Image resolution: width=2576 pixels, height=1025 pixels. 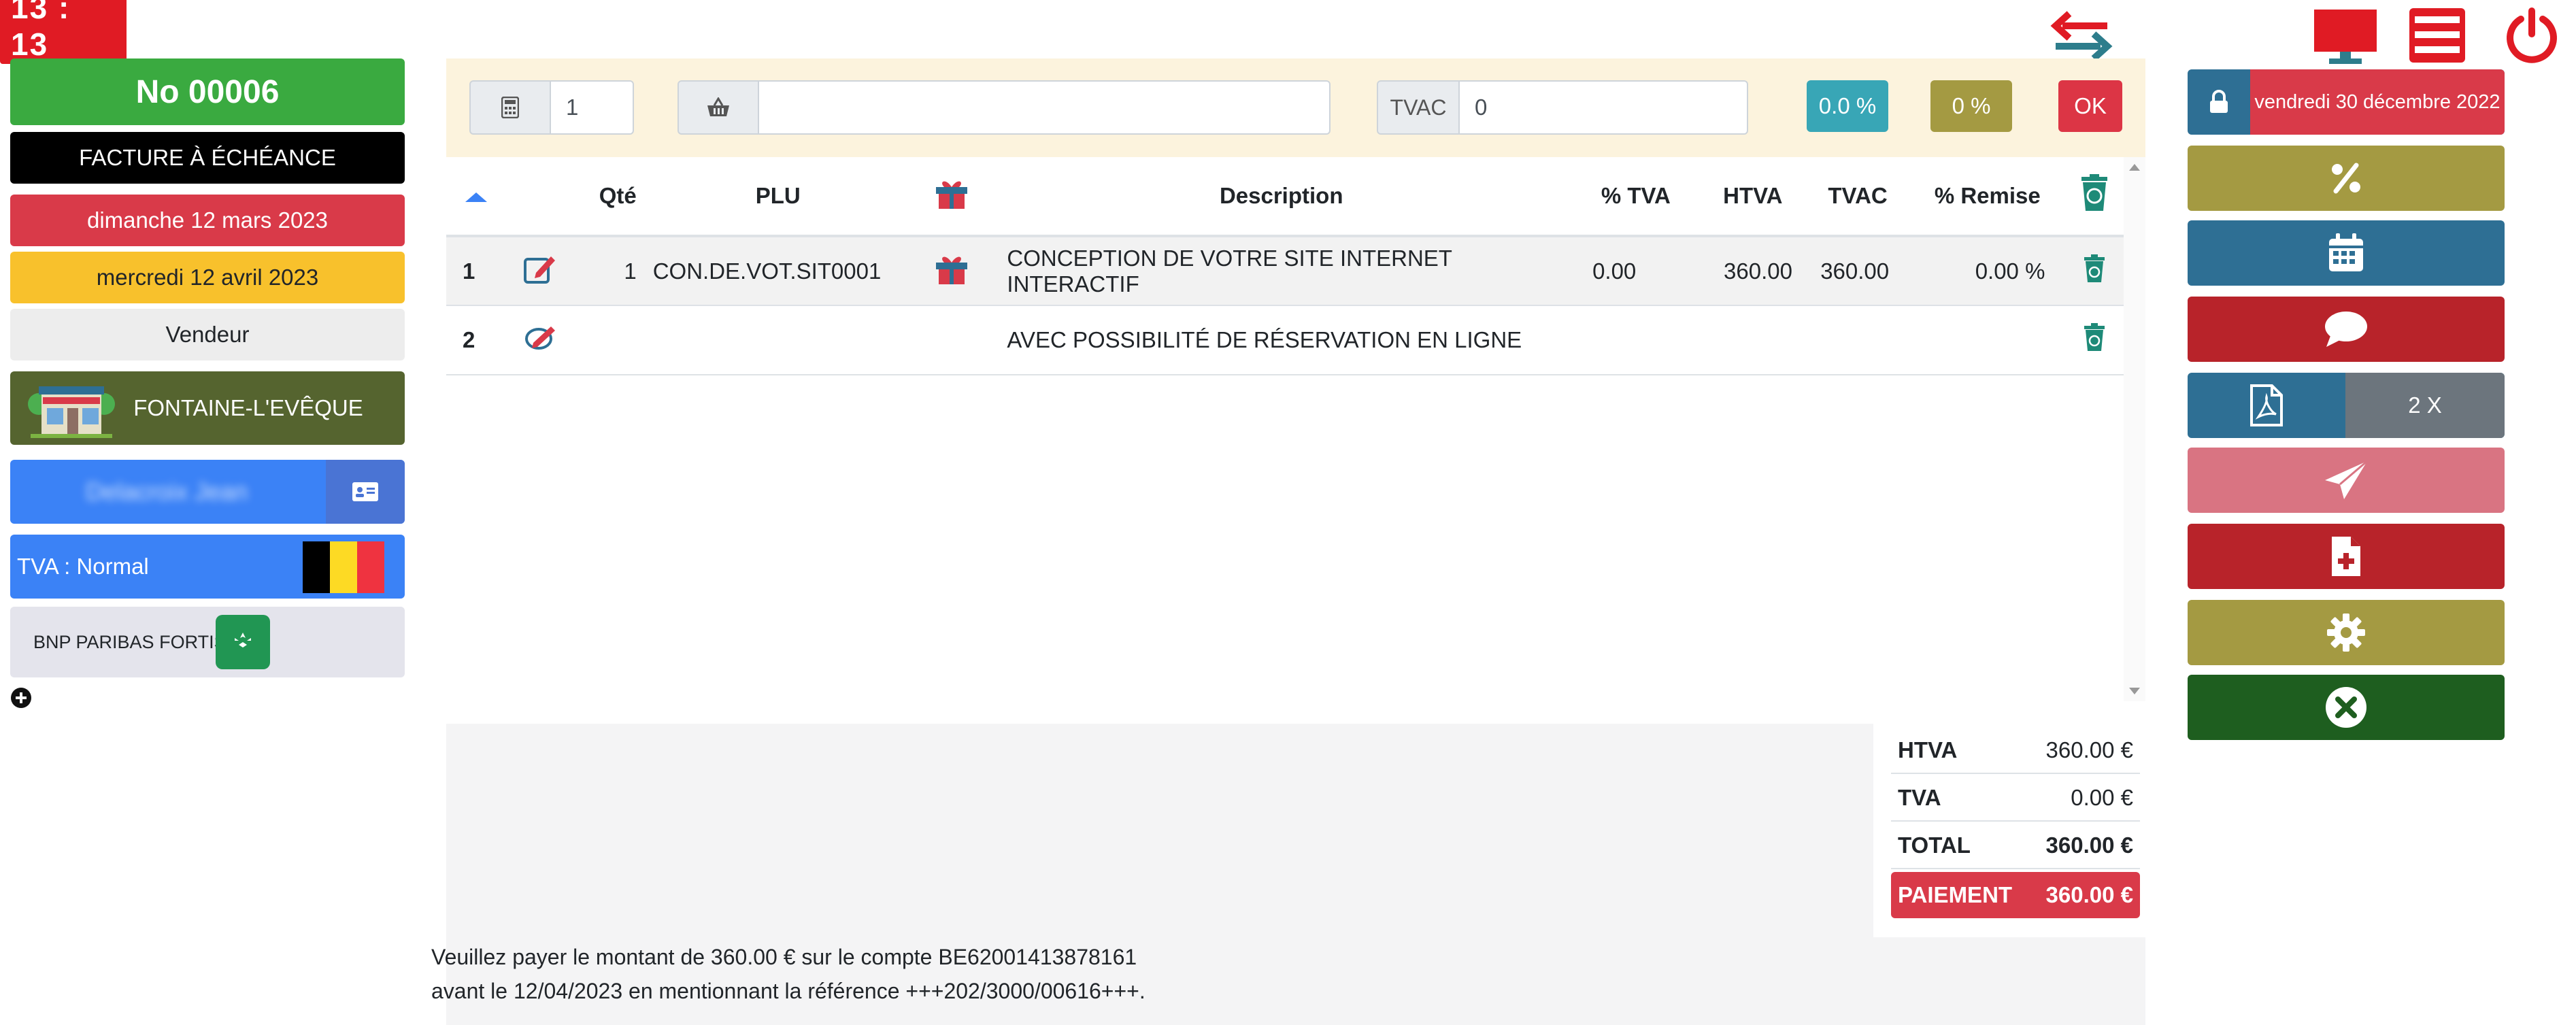 I want to click on comment-icon, so click(x=2346, y=329).